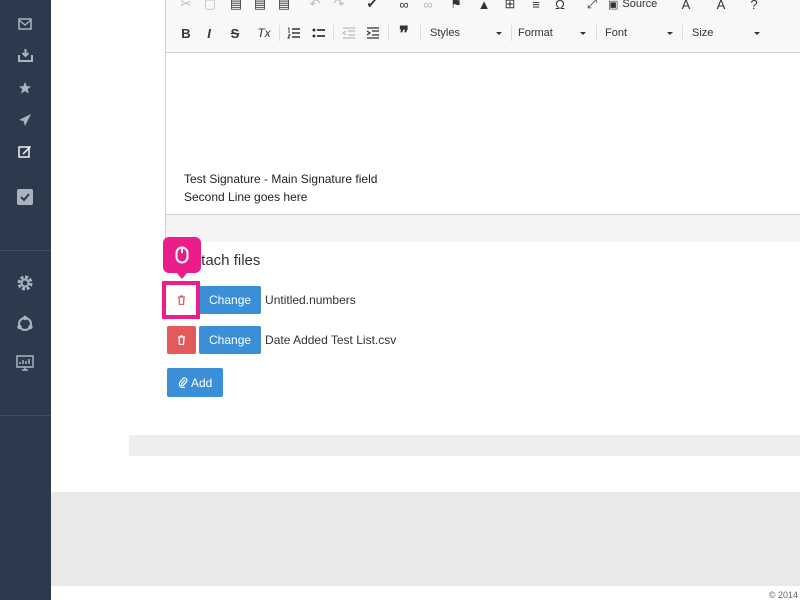  Describe the element at coordinates (536, 6) in the screenshot. I see `horizontal-rule-icon: ≡` at that location.